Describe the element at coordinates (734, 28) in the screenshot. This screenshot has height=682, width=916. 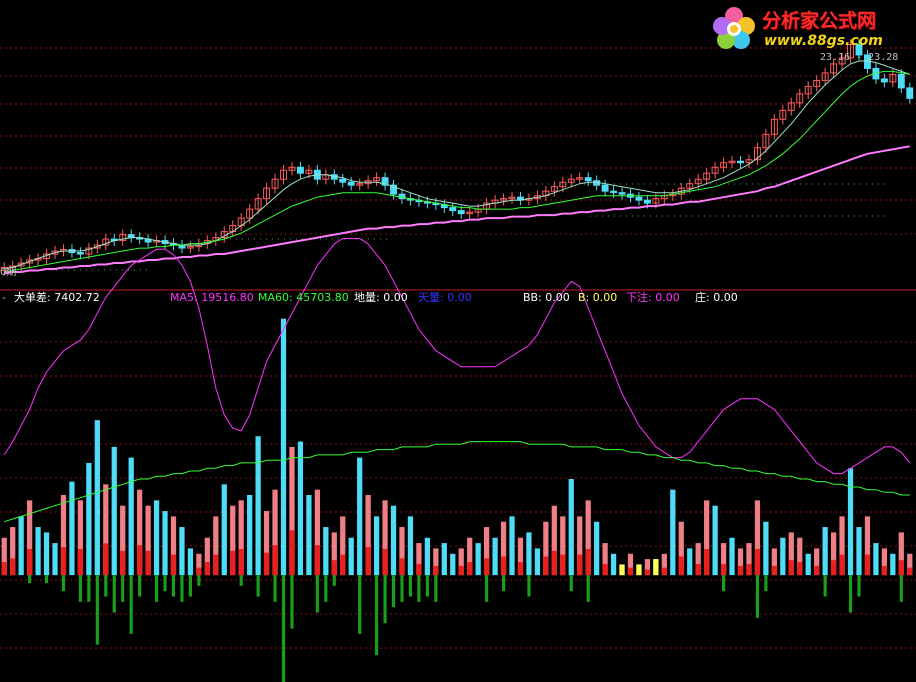
I see `flower-logo-icon` at that location.